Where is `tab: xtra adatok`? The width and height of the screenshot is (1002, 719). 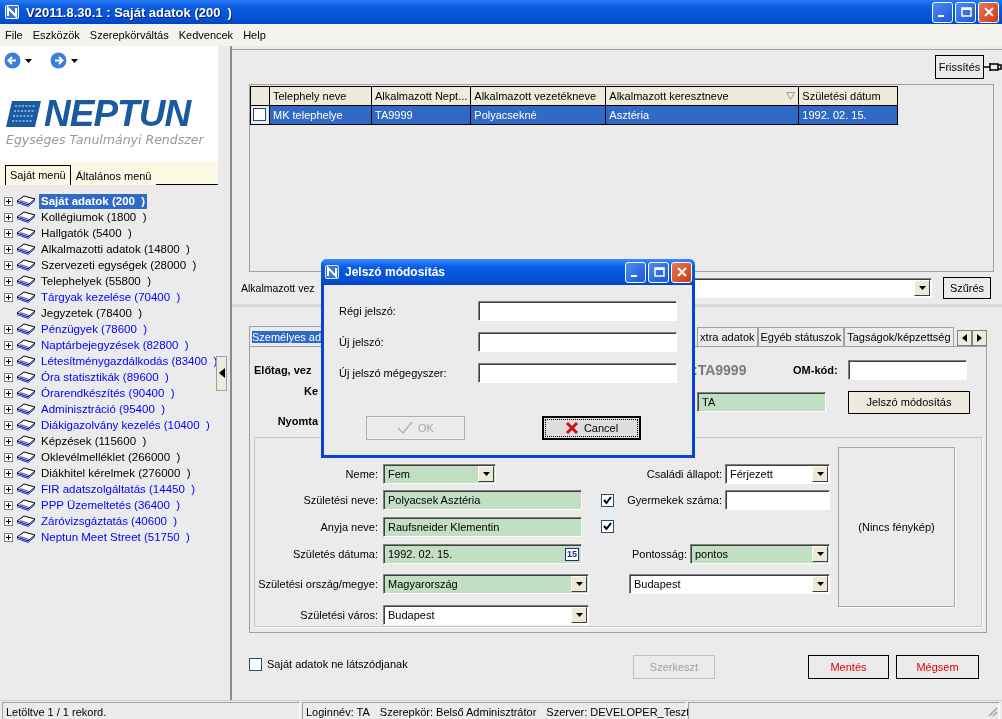 tab: xtra adatok is located at coordinates (727, 336).